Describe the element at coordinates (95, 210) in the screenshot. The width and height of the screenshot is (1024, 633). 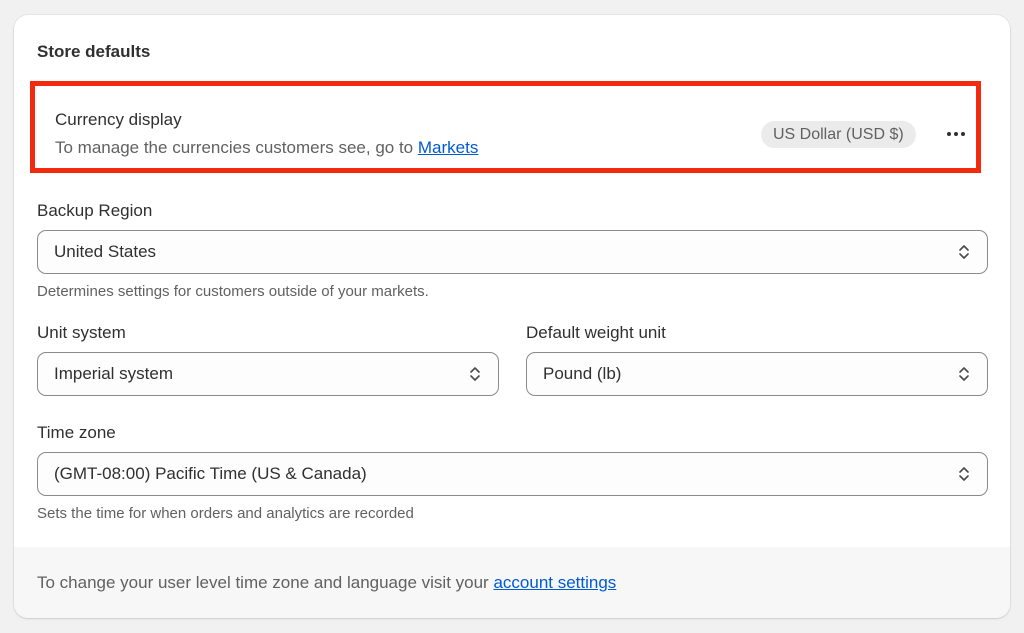
I see `backup-region-label: Backup Region` at that location.